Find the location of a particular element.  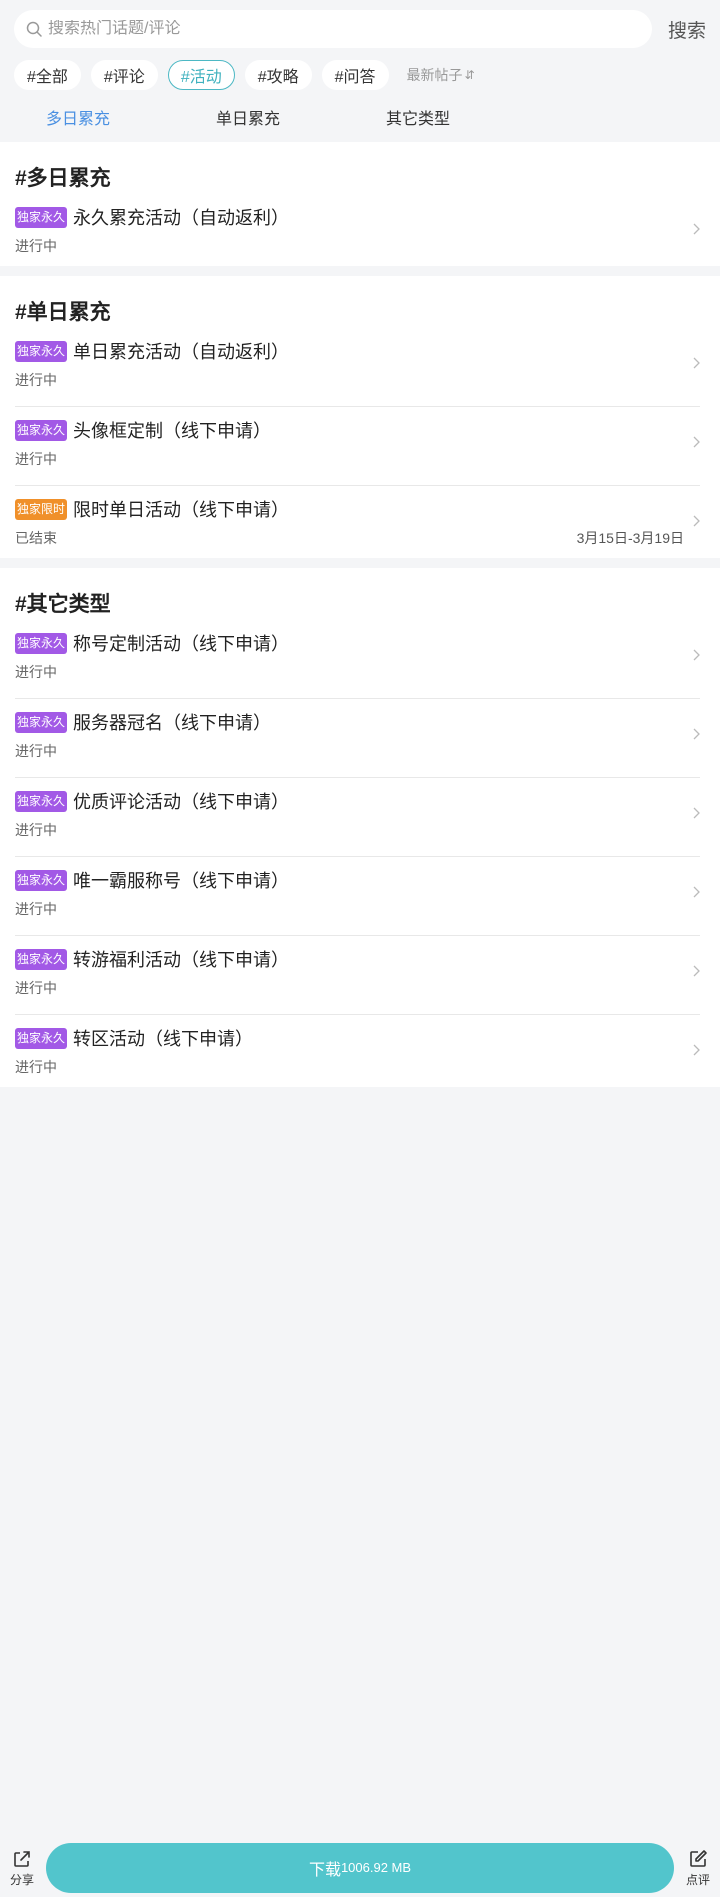

event-item: 独家永久 头像框定制（线下申请） 进行中 is located at coordinates (357, 446).